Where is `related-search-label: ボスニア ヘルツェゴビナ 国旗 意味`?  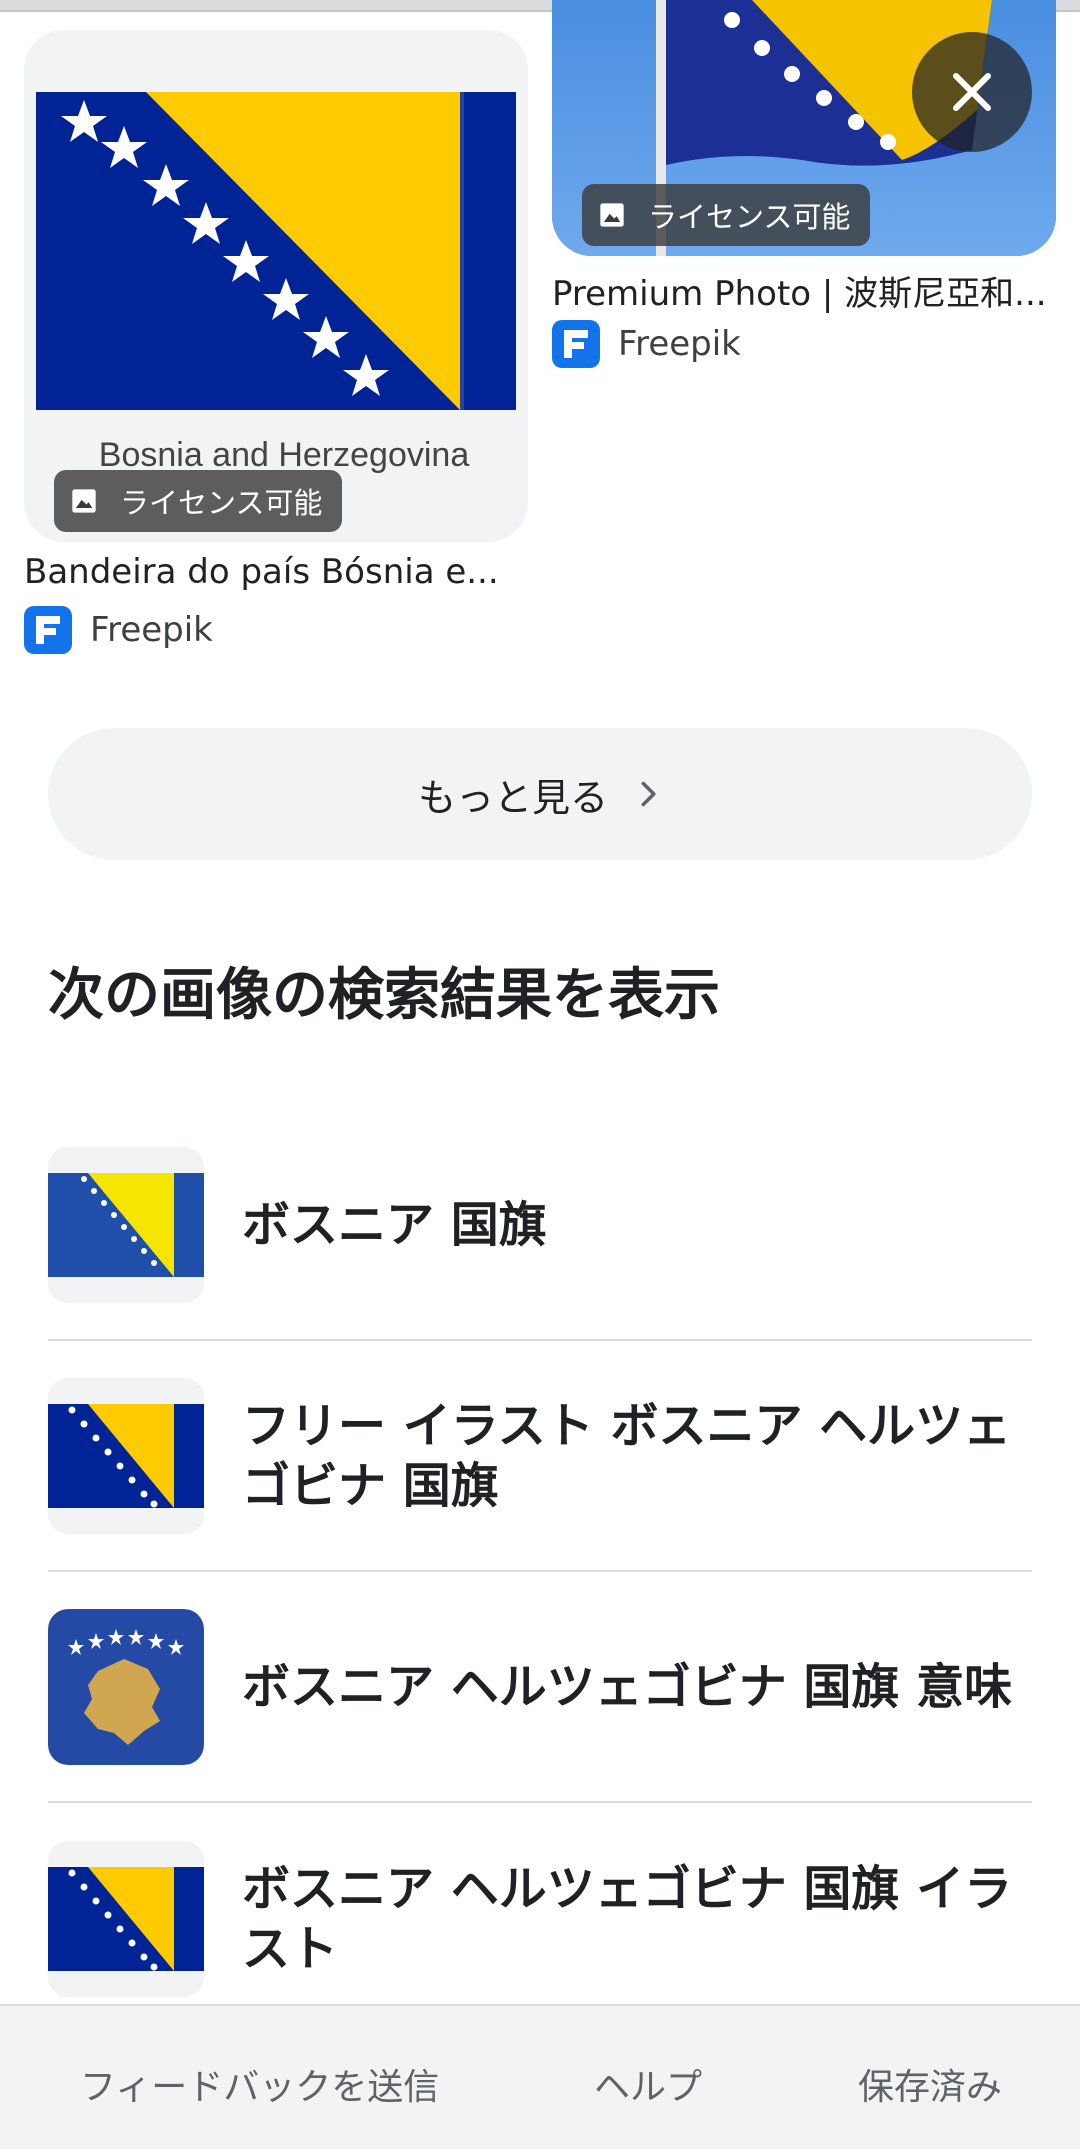 related-search-label: ボスニア ヘルツェゴビナ 国旗 意味 is located at coordinates (632, 1687).